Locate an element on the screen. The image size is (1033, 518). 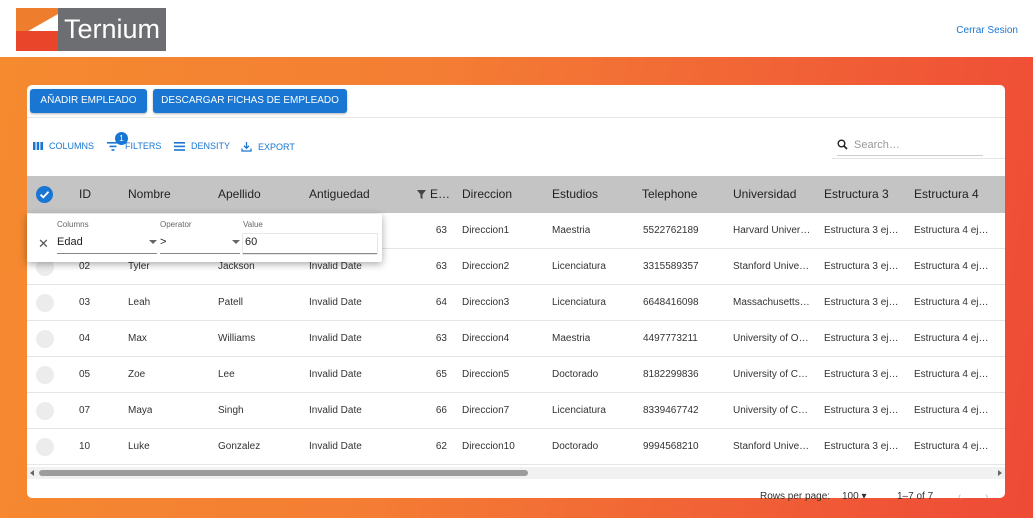
cell-telephone: 8182299836 is located at coordinates (671, 374).